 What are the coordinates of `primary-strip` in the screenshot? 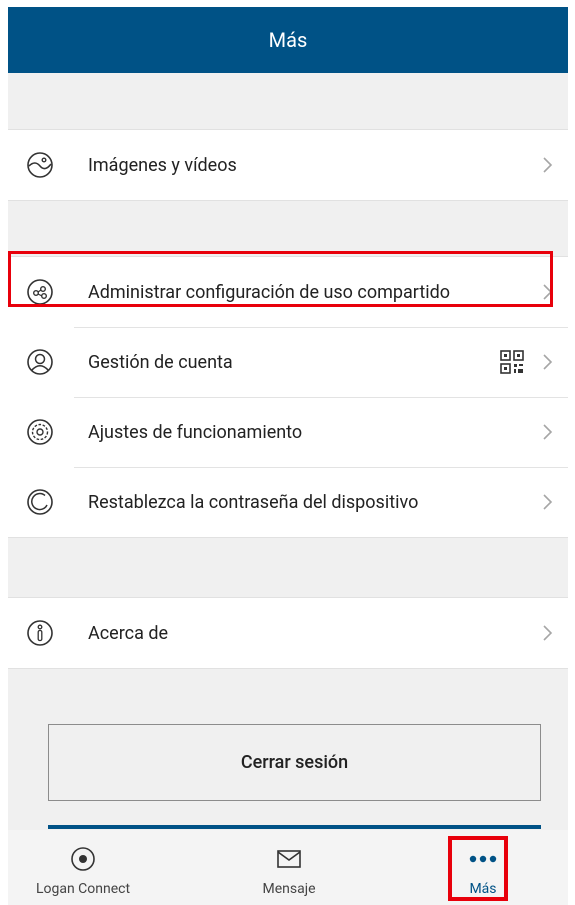 It's located at (294, 827).